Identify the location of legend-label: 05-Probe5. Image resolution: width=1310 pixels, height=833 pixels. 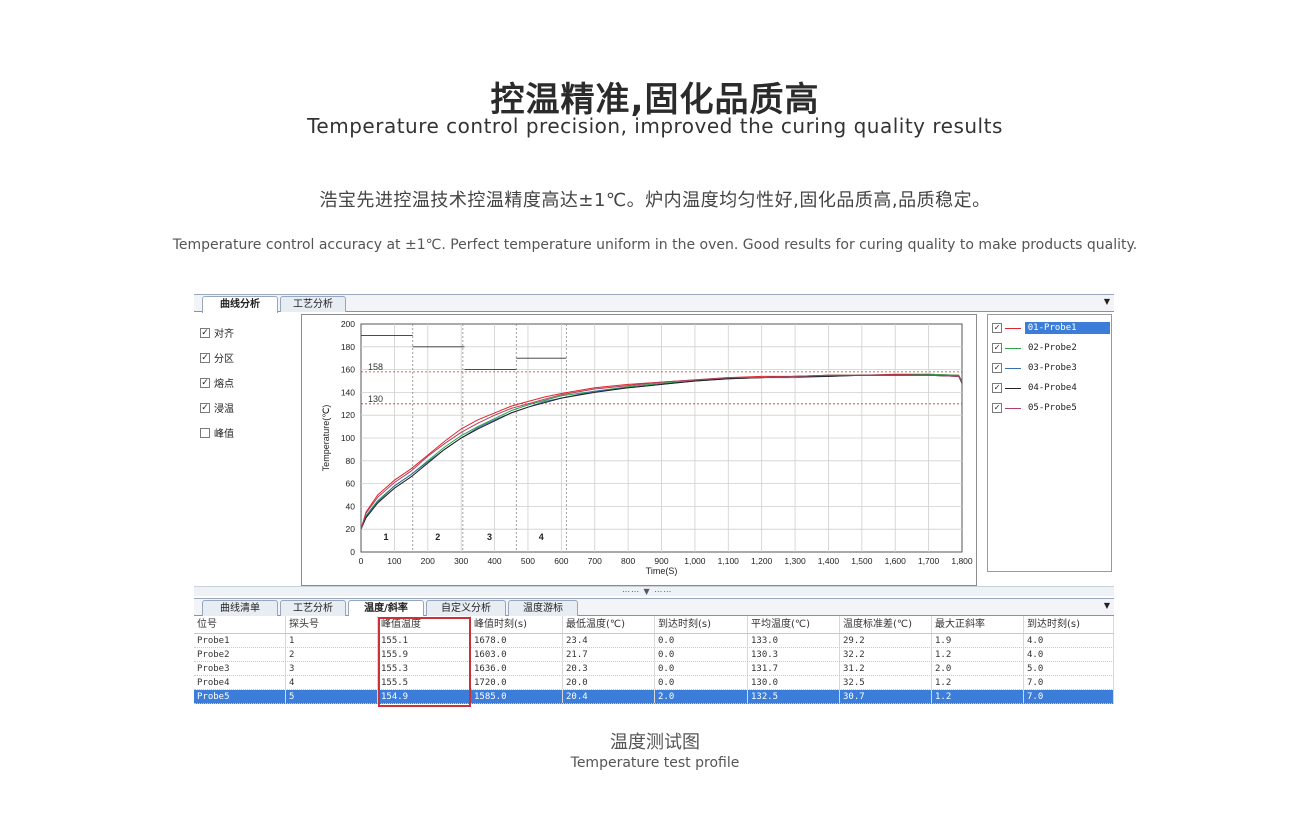
(1052, 408).